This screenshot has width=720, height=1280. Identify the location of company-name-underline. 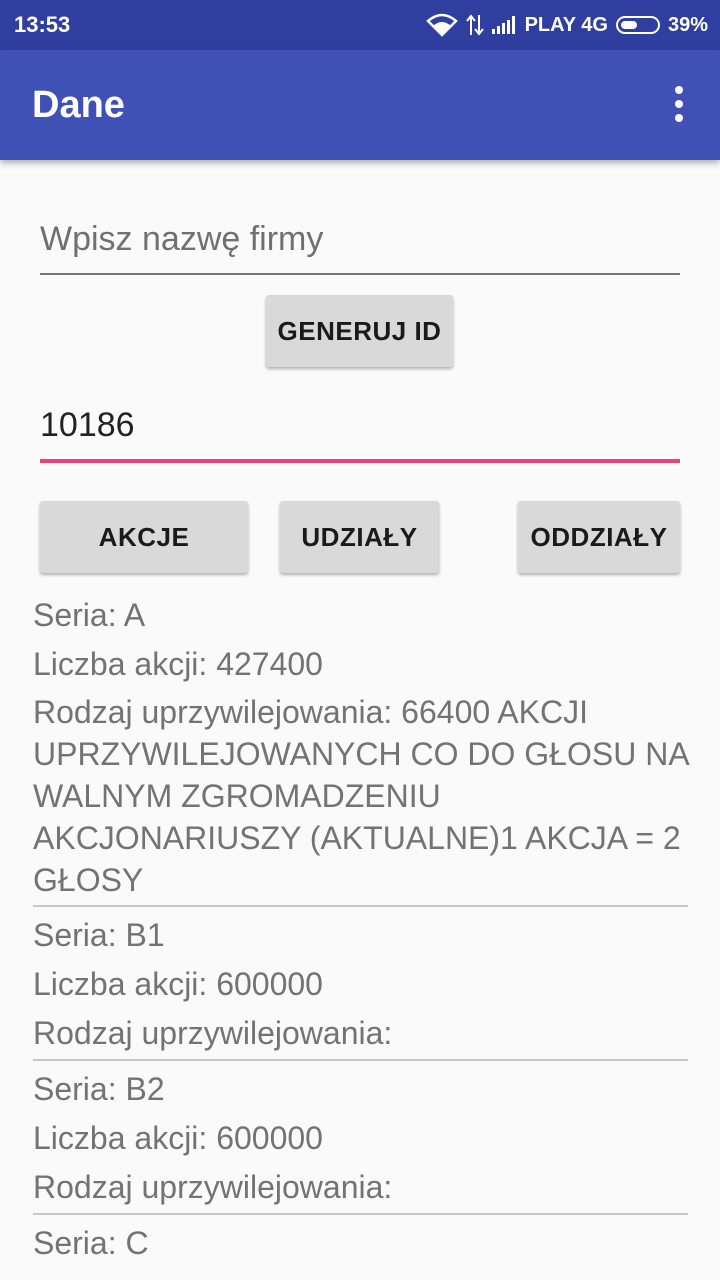
(360, 274).